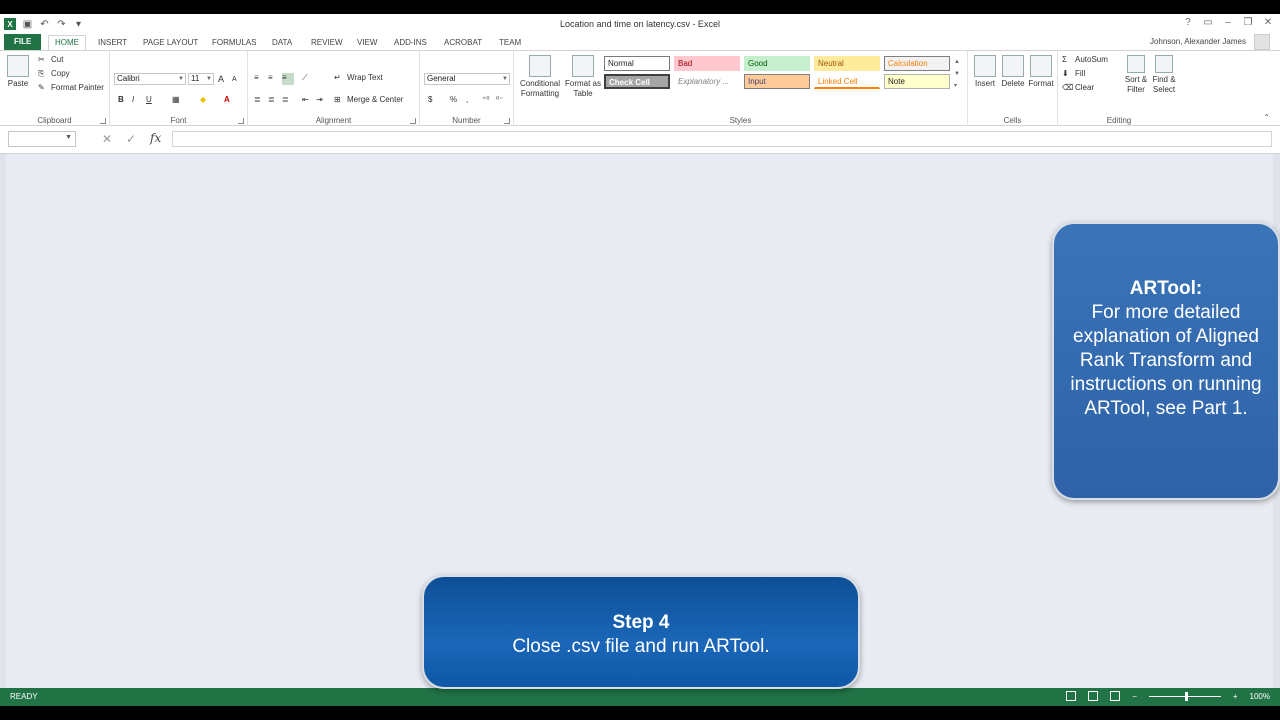 This screenshot has width=1280, height=720. What do you see at coordinates (1235, 696) in the screenshot?
I see `zoom-in-button: +` at bounding box center [1235, 696].